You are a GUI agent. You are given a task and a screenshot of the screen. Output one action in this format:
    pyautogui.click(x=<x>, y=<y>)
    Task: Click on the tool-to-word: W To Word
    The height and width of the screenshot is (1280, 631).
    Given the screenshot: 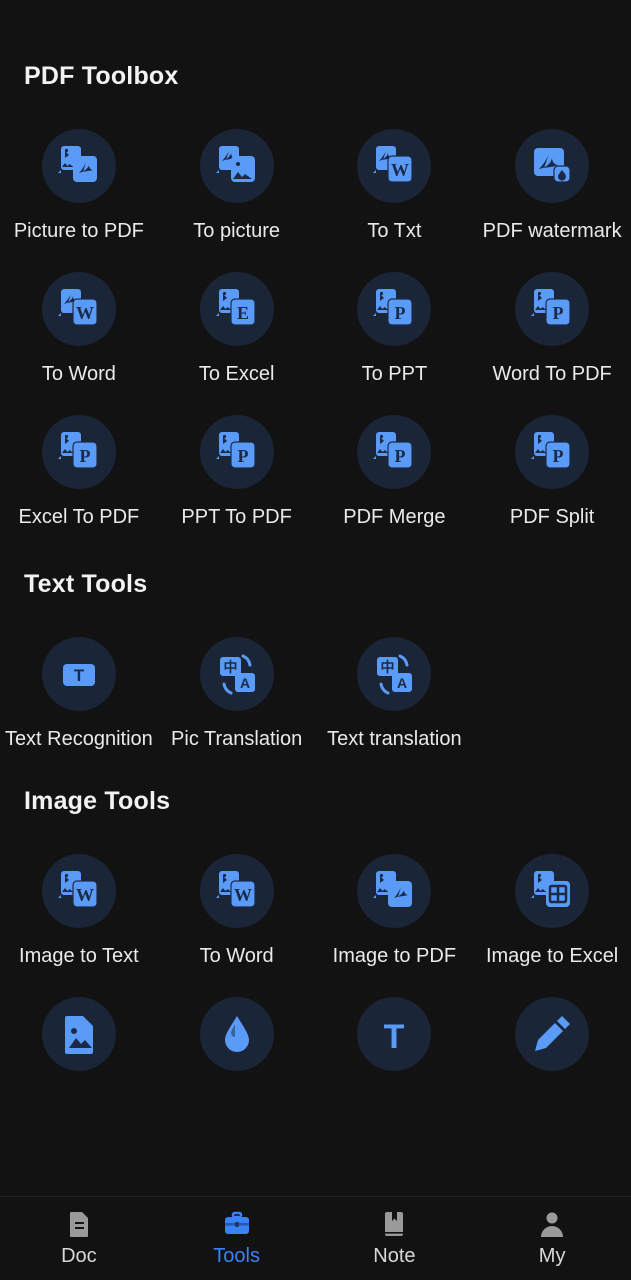 What is the action you would take?
    pyautogui.click(x=79, y=329)
    